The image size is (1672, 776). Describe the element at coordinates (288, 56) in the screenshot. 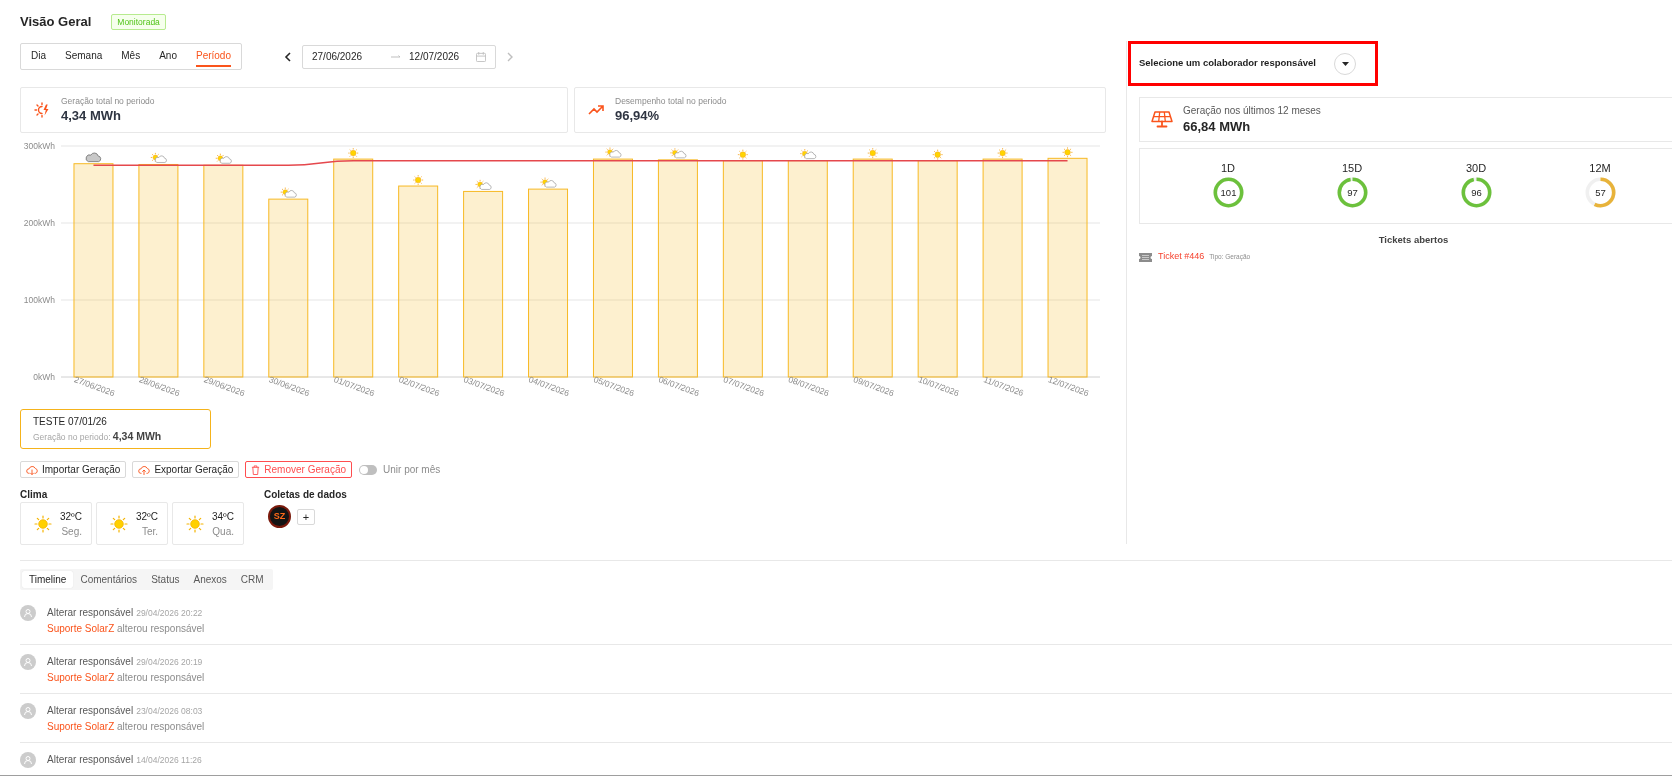

I see `chevron-left-icon` at that location.